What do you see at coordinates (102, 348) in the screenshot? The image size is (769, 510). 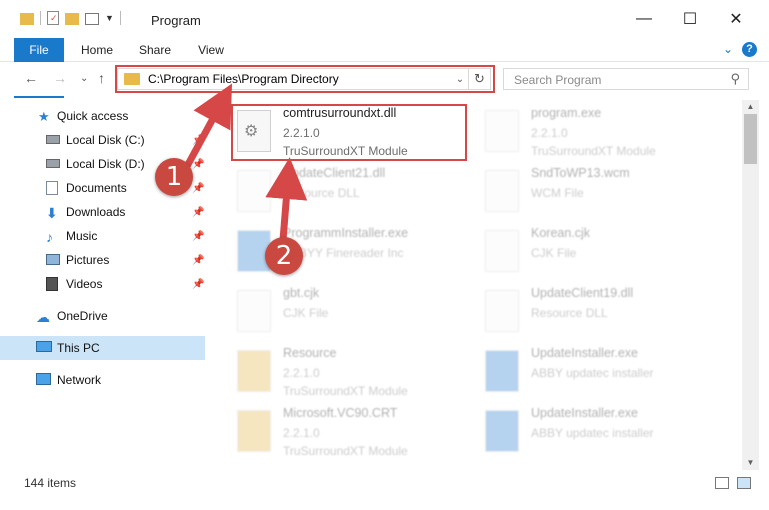 I see `sidebar-item-this-pc: This PC` at bounding box center [102, 348].